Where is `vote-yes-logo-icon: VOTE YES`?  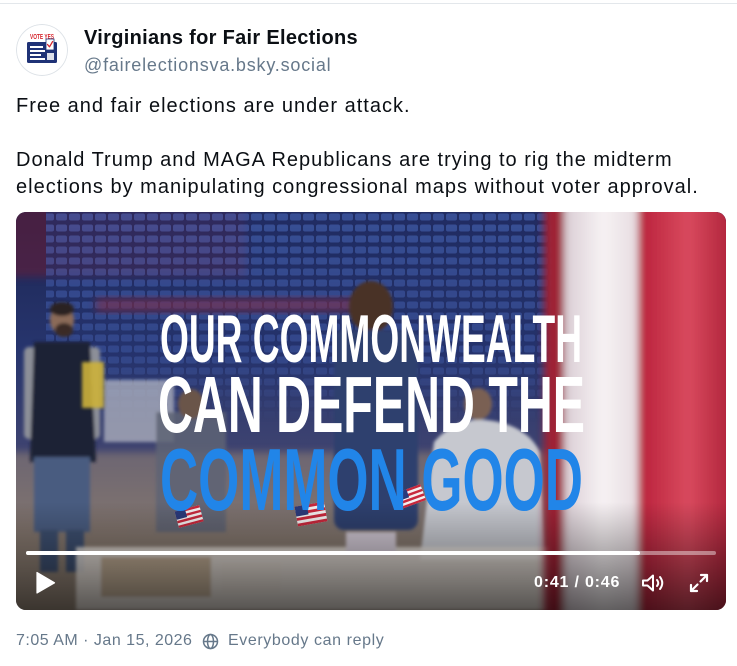 vote-yes-logo-icon: VOTE YES is located at coordinates (42, 50).